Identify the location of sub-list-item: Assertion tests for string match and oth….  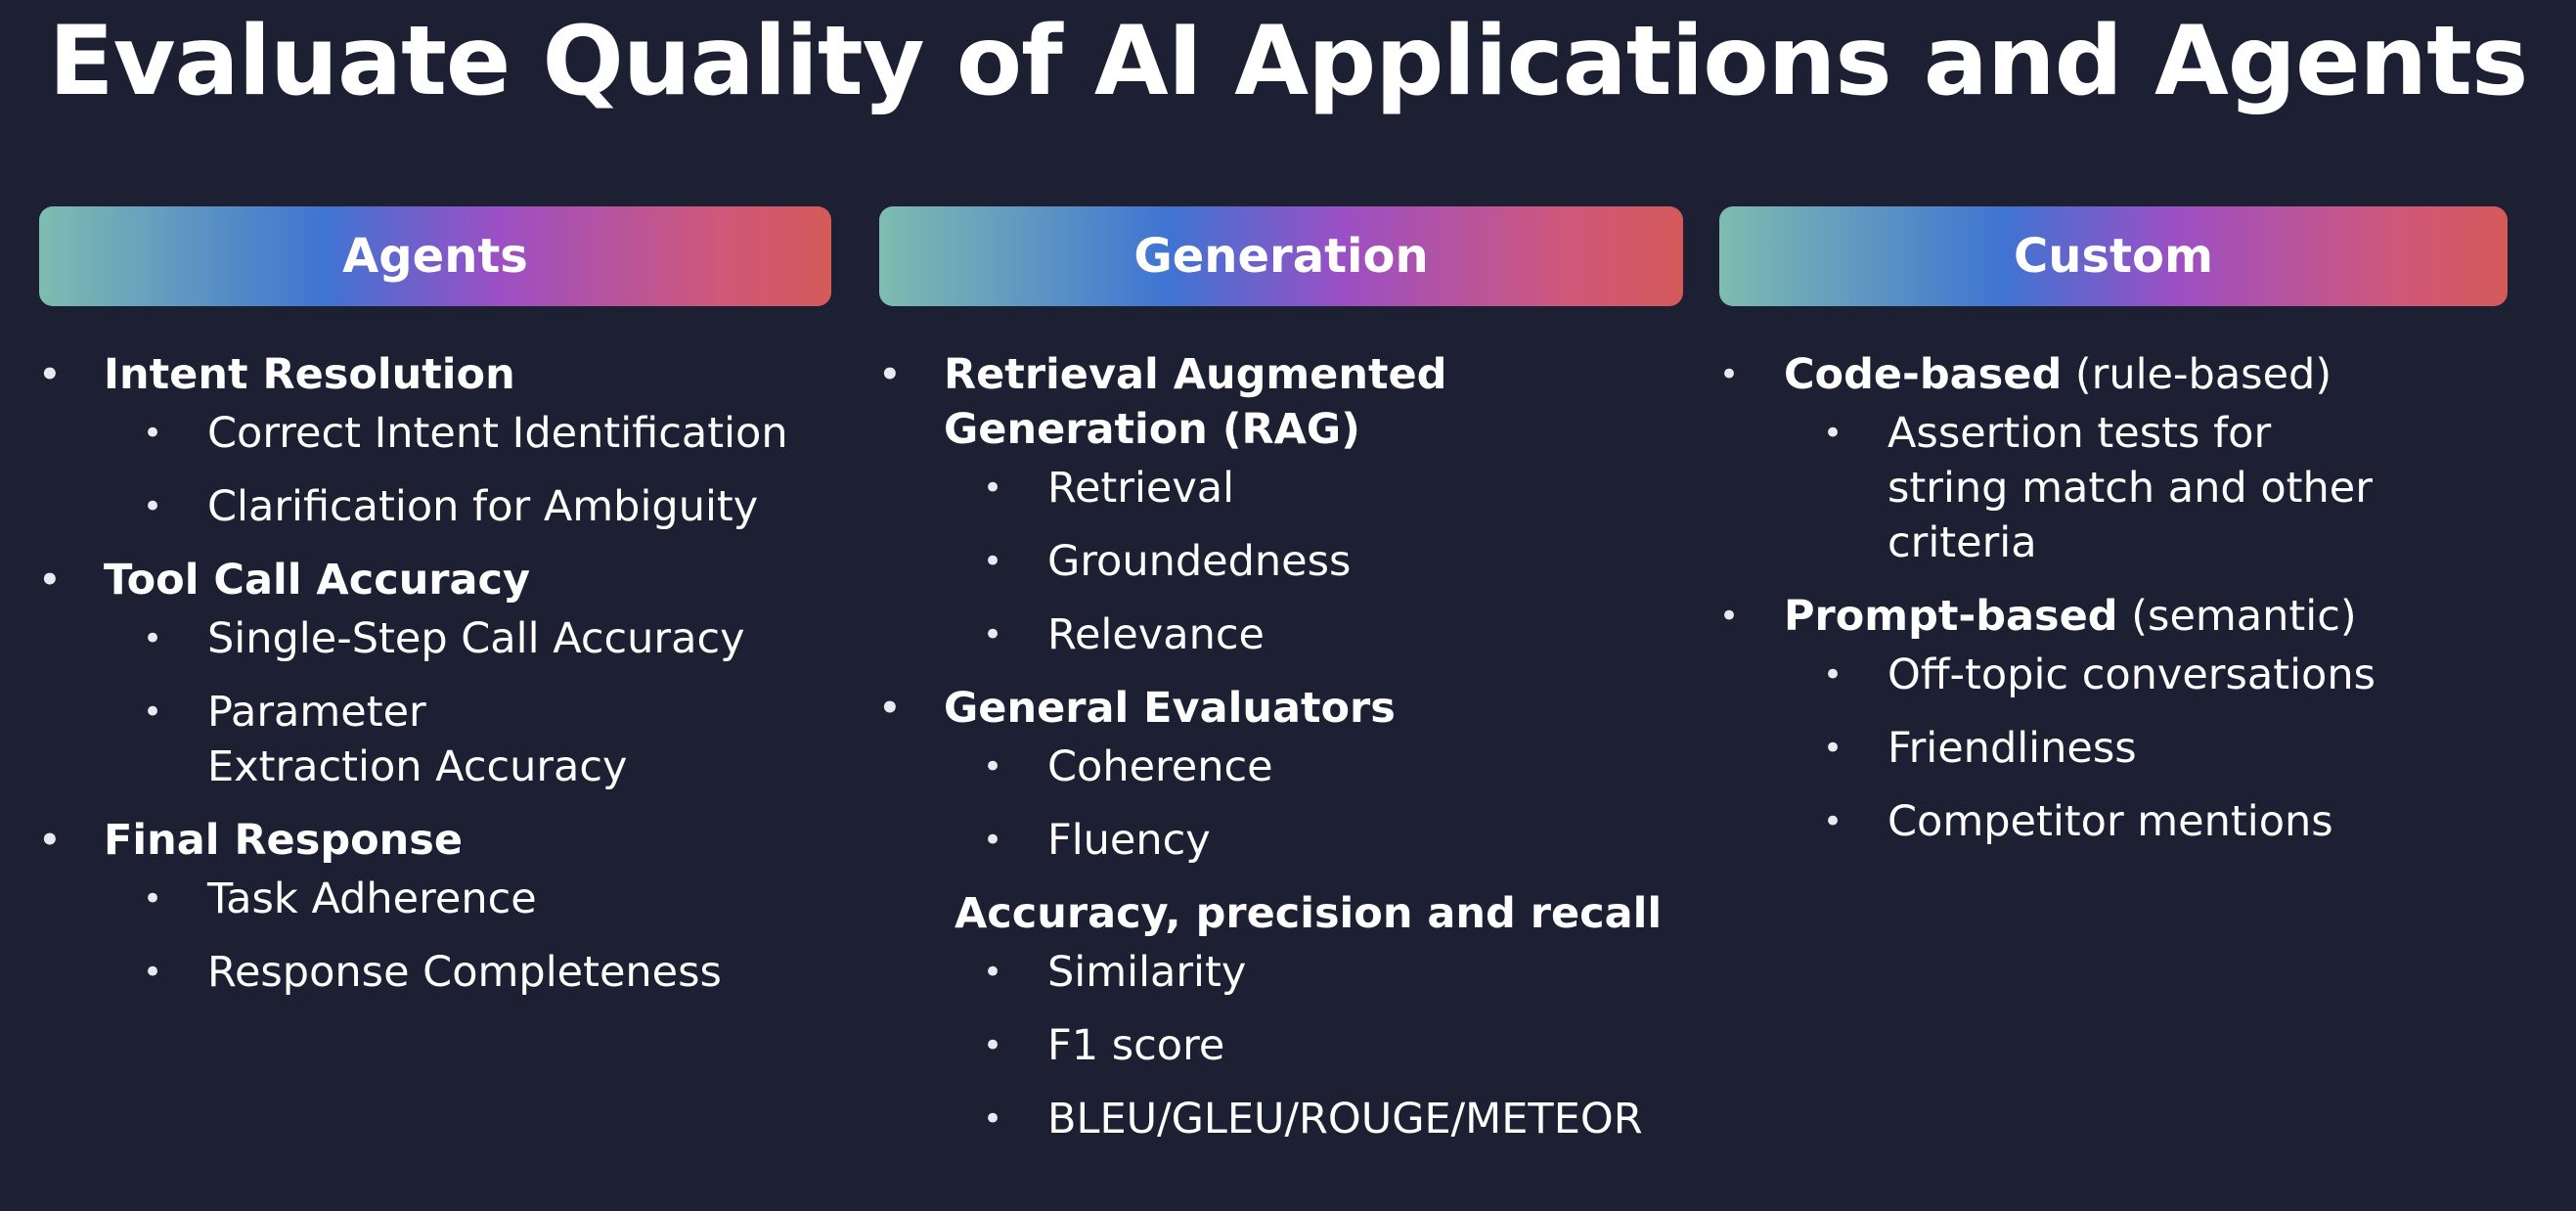
(2057, 488).